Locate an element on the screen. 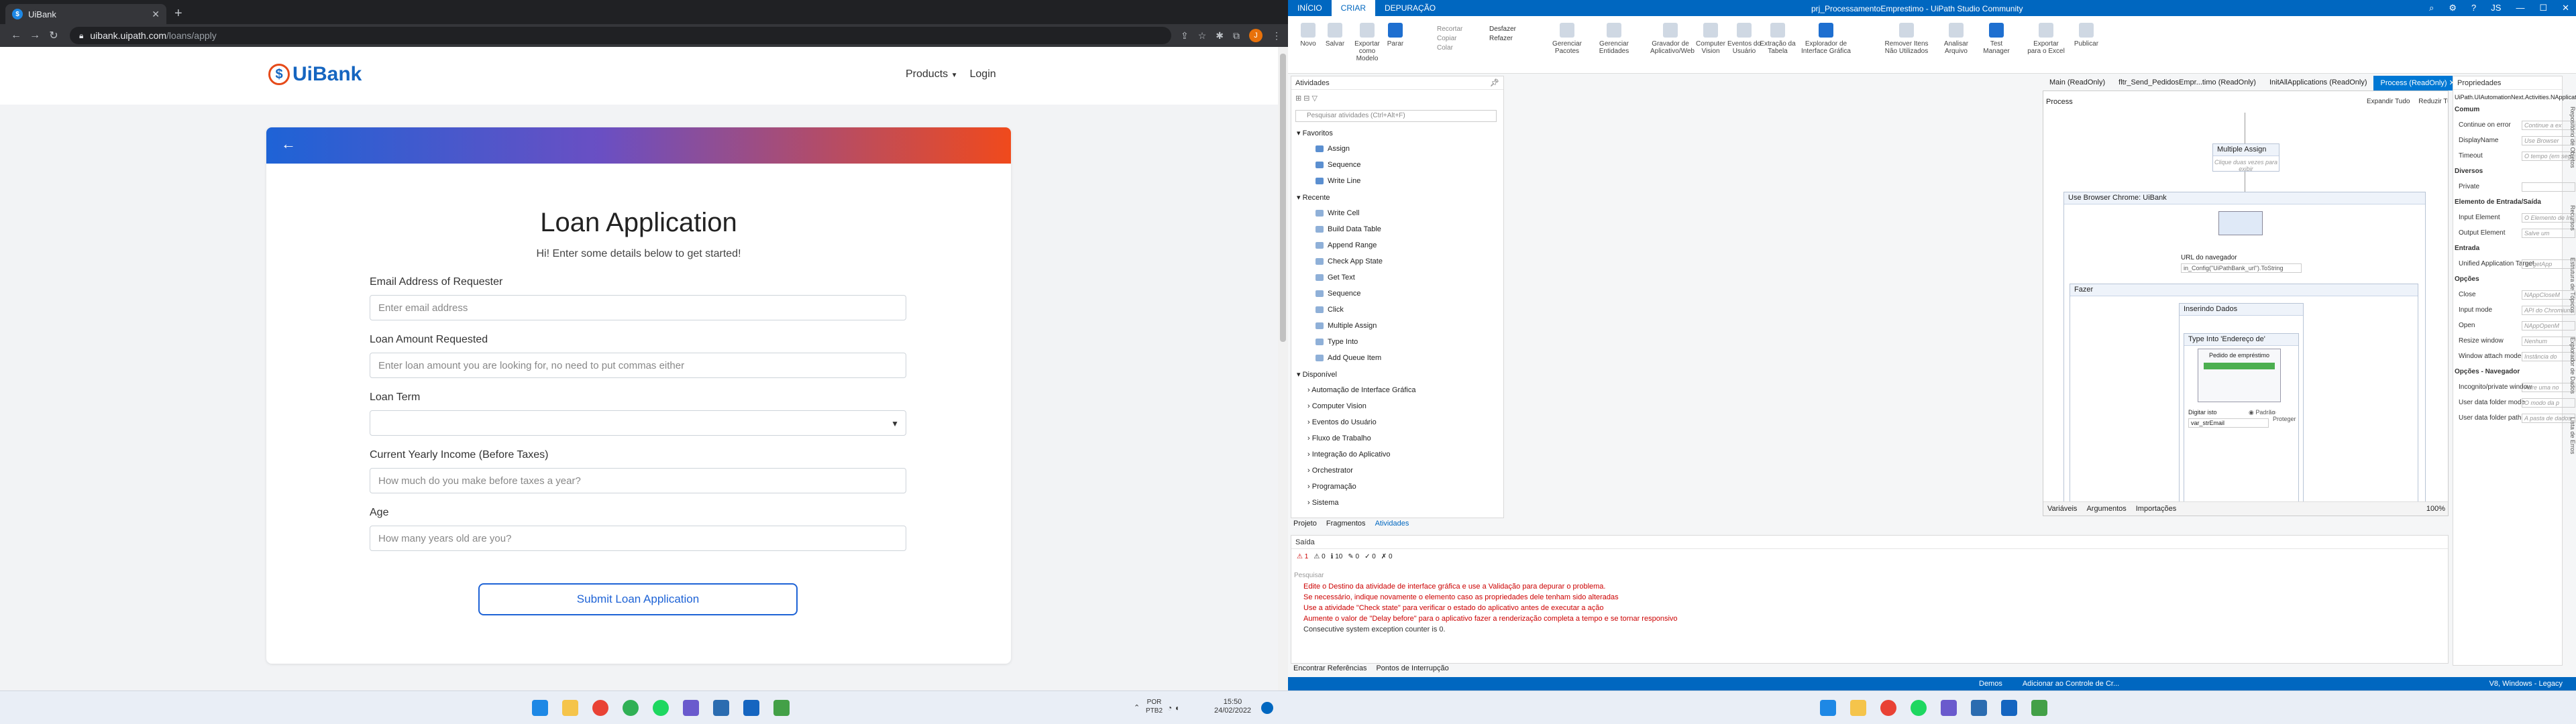  url-bar: 🔒︎ uibank.uipath.com/loans/apply is located at coordinates (620, 35).